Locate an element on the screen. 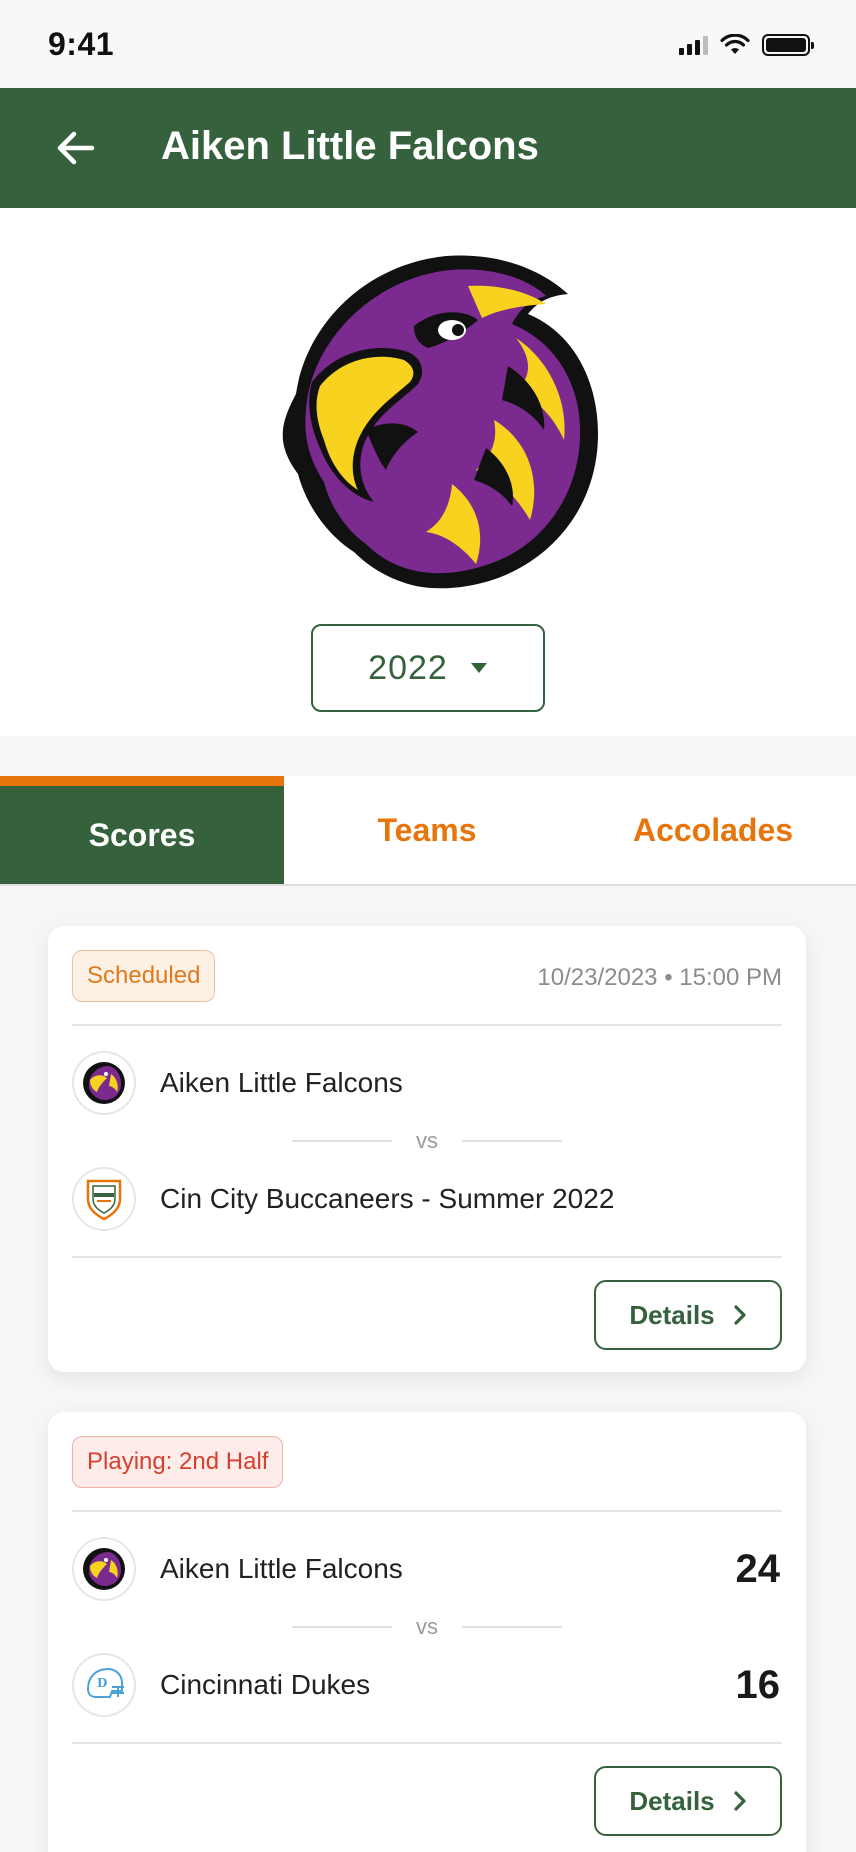 The height and width of the screenshot is (1852, 856). app-header: Aiken Little Falcons is located at coordinates (428, 148).